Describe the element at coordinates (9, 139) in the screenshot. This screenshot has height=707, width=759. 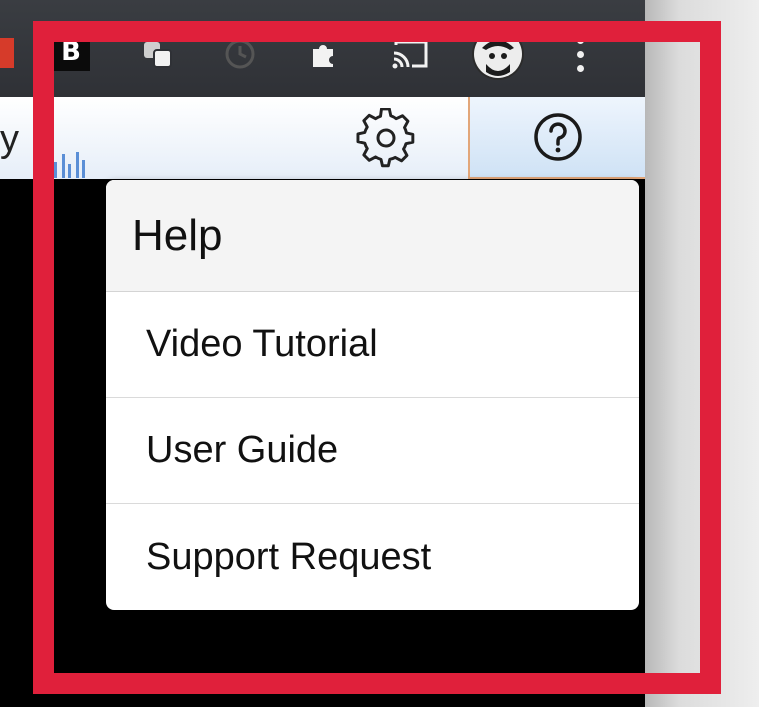
I see `page-title-partial: y` at that location.